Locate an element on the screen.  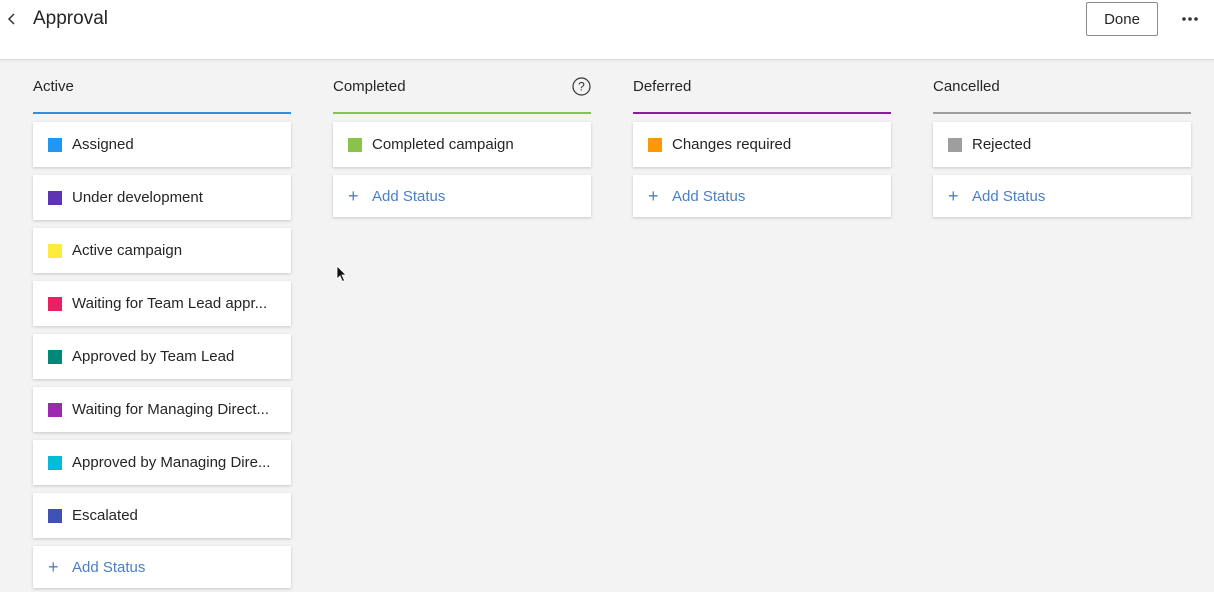
question-circle-icon: ? is located at coordinates (581, 86).